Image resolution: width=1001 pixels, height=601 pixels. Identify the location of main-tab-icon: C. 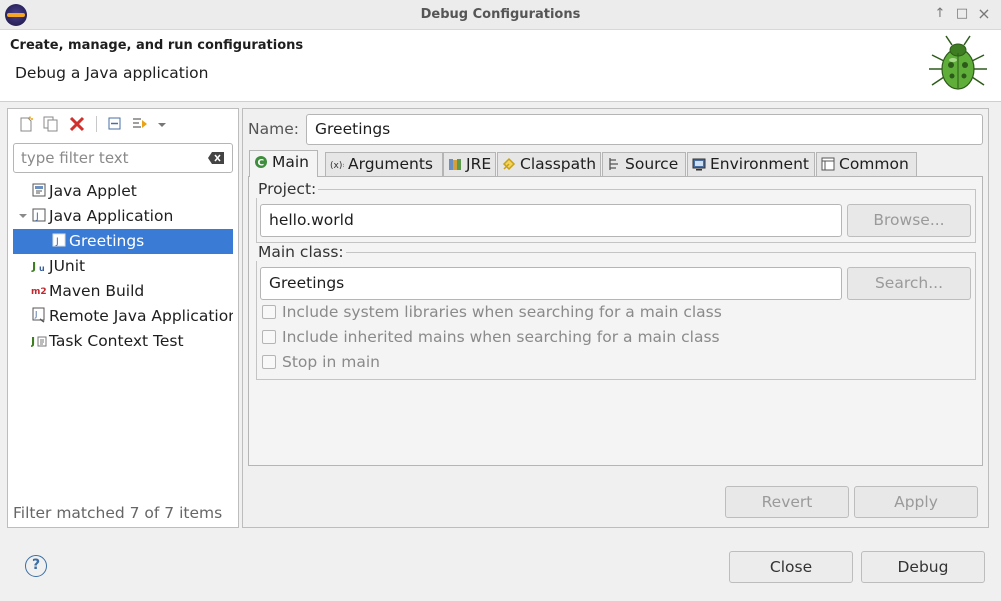
(261, 162).